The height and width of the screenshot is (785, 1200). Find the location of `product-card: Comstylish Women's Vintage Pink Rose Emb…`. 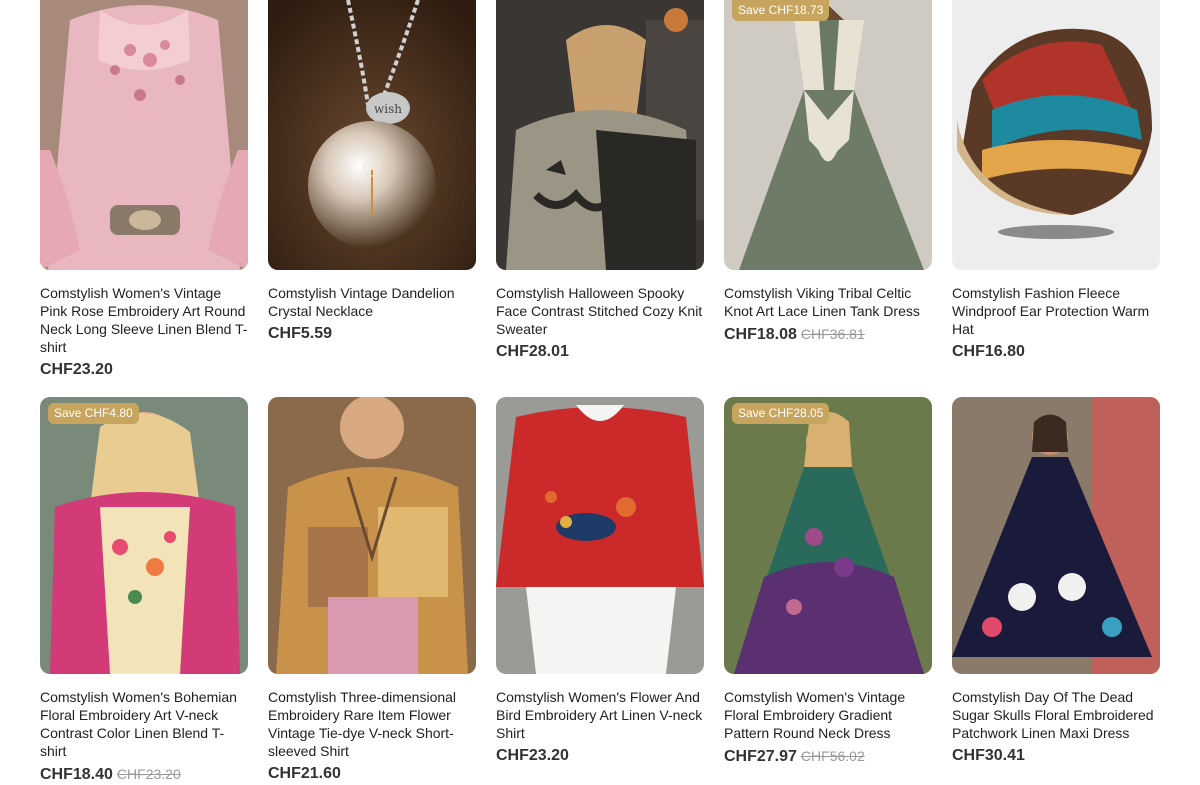

product-card: Comstylish Women's Vintage Pink Rose Emb… is located at coordinates (144, 190).